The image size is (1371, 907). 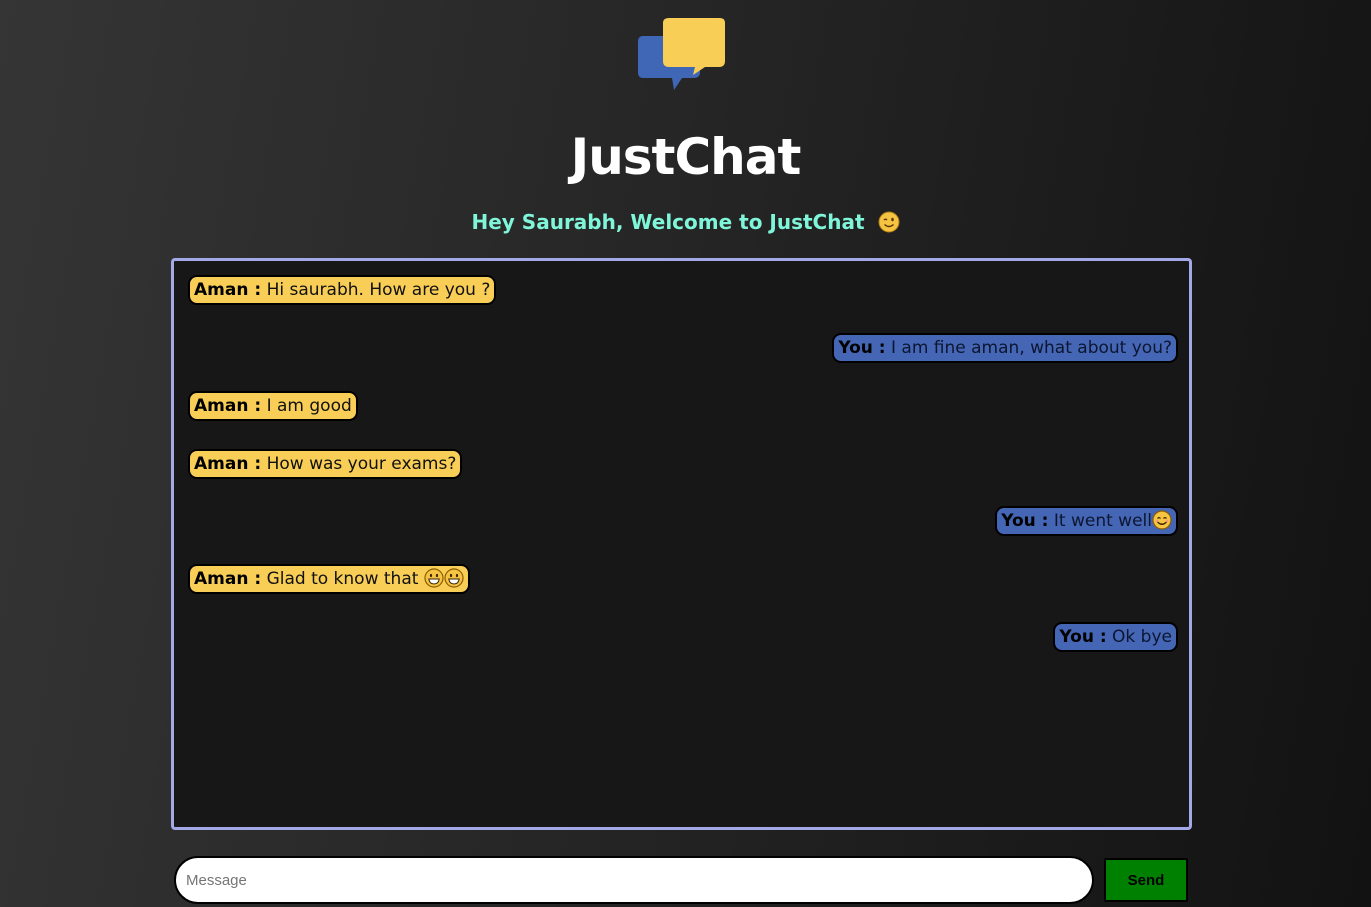 I want to click on outgoing-message: You : I am fine aman, what about you?, so click(x=1005, y=348).